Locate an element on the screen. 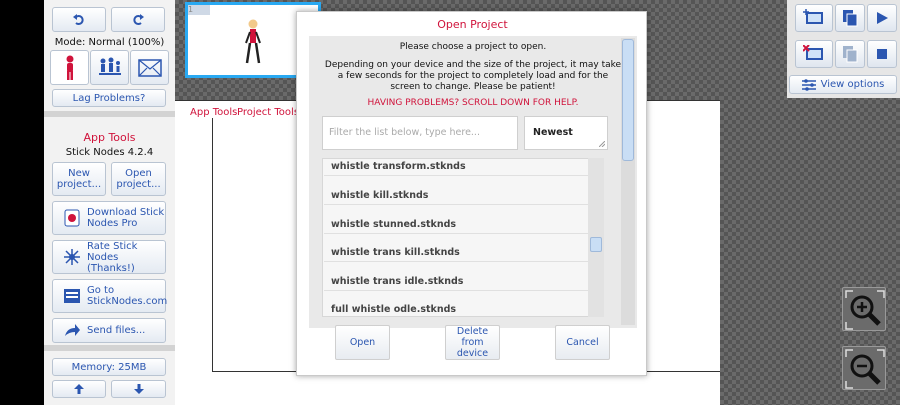 The width and height of the screenshot is (900, 405). cancel-button: Cancel is located at coordinates (582, 342).